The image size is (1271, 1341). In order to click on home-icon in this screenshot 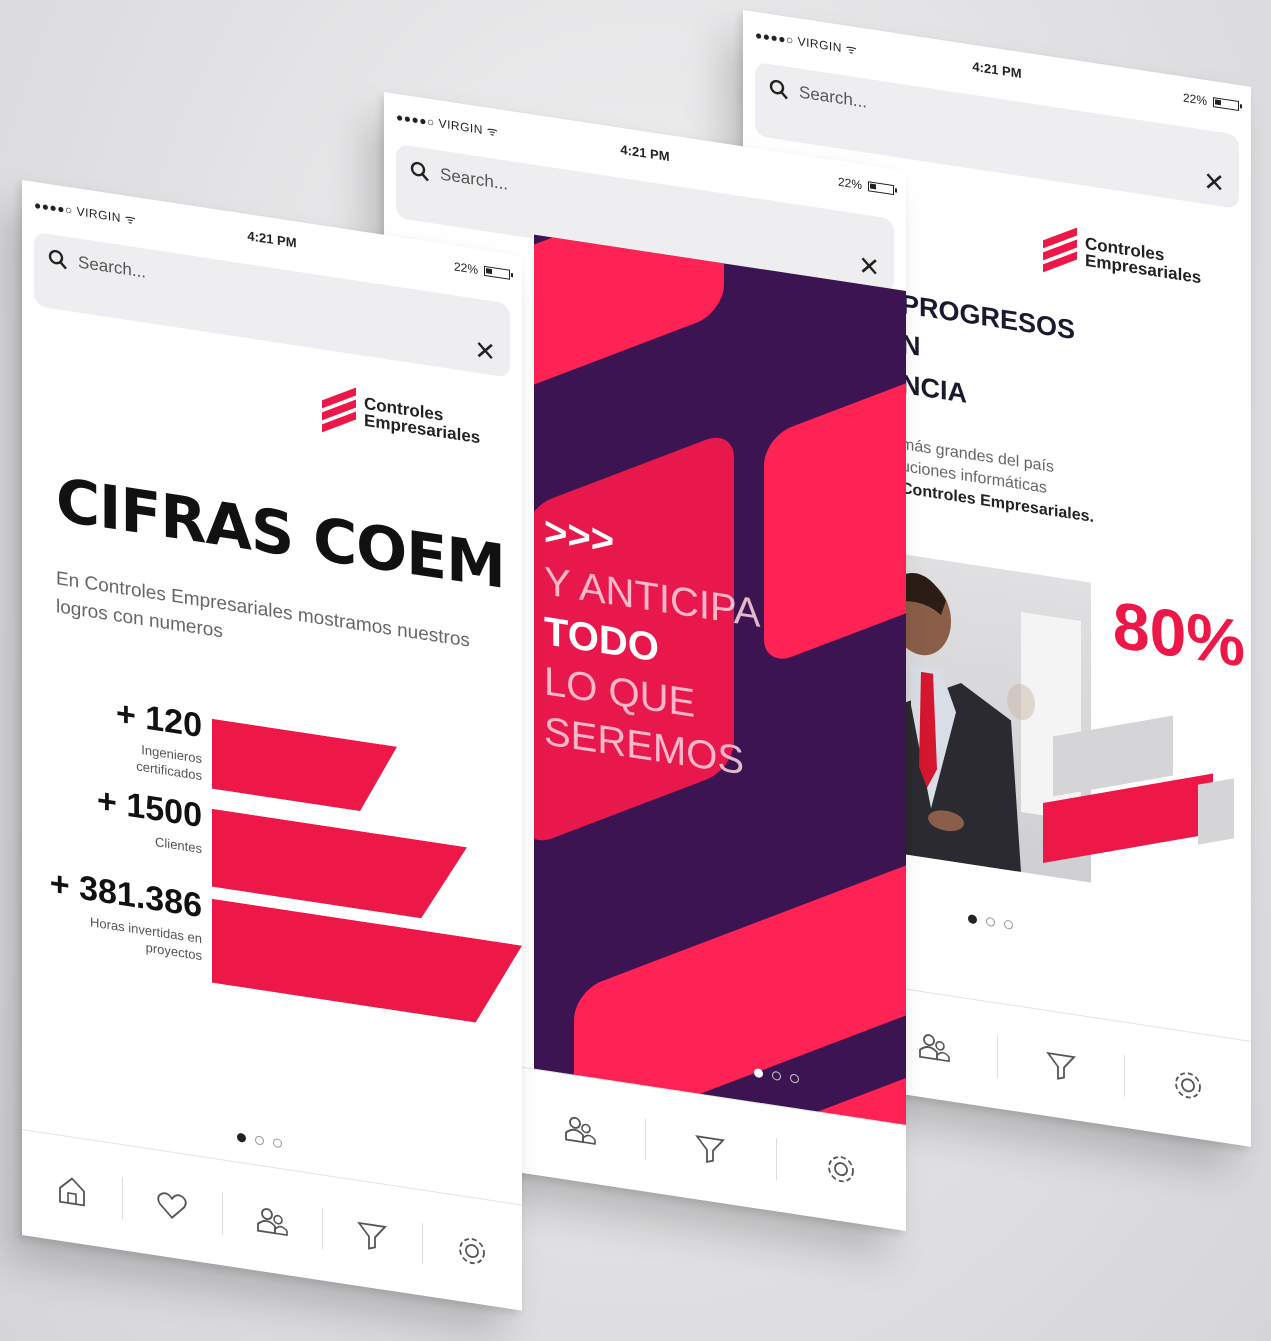, I will do `click(72, 1191)`.